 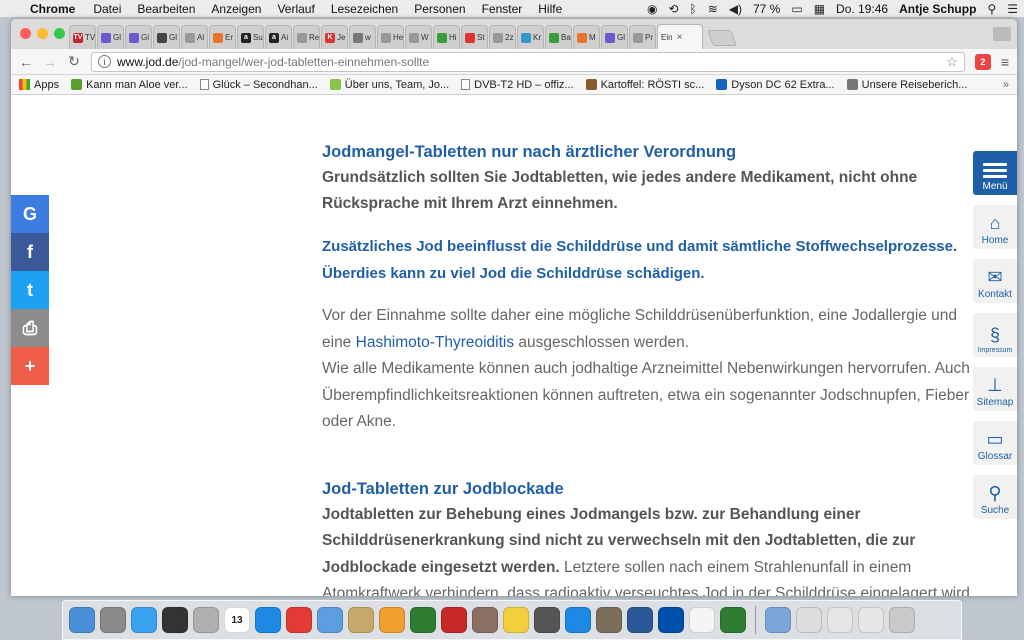 I want to click on dock-safari-icon, so click(x=268, y=620).